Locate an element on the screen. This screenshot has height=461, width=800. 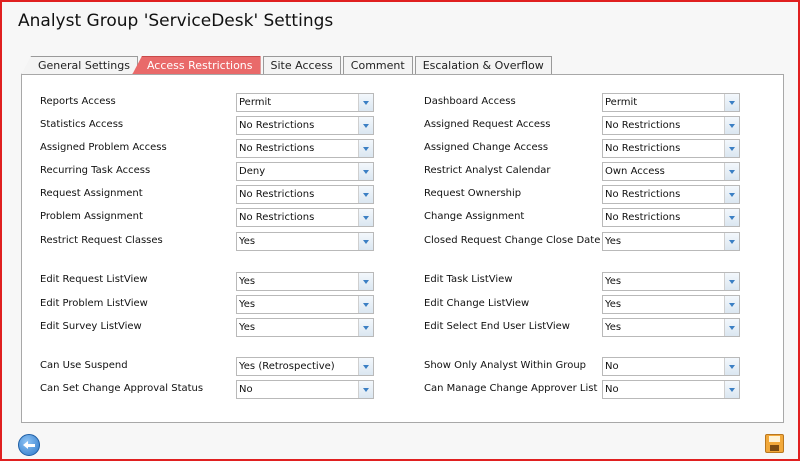
field-label: Show Only Analyst Within Group is located at coordinates (505, 365).